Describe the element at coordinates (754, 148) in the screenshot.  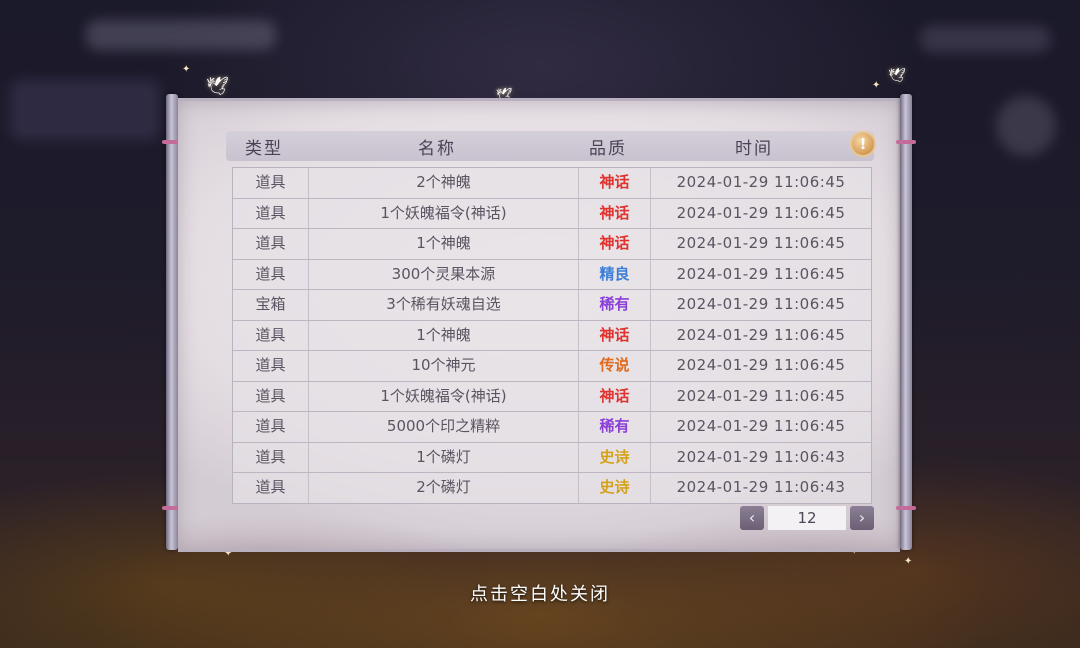
I see `header-time: 时间` at that location.